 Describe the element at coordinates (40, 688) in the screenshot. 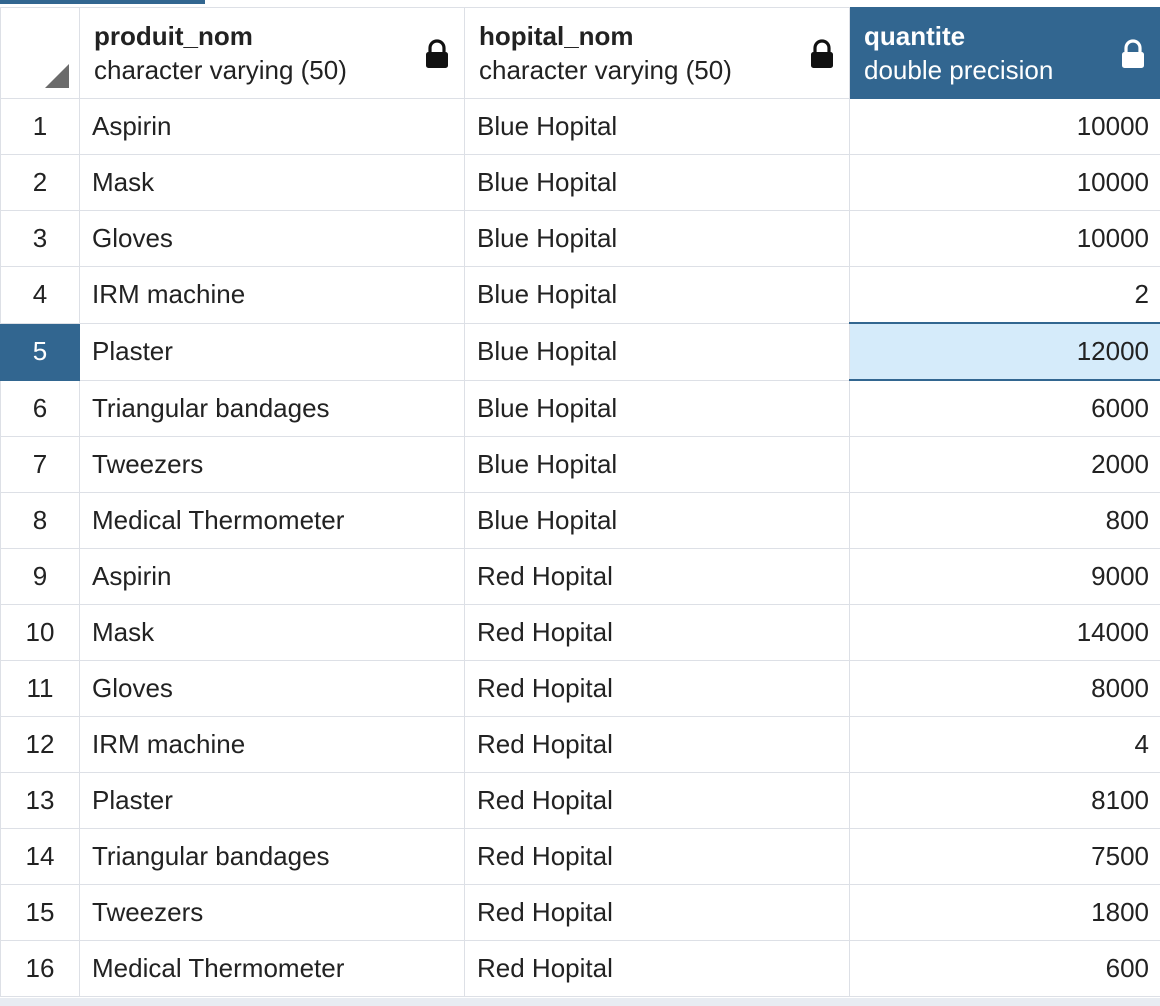

I see `row-number-cell: 11` at that location.